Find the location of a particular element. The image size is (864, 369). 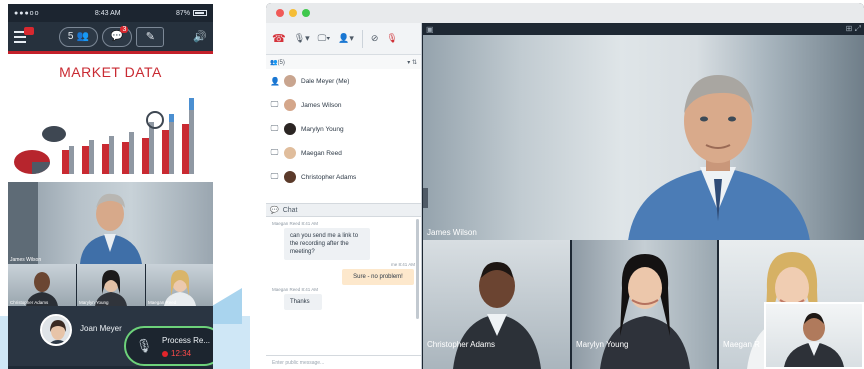

phone-main-video: James Wilson is located at coordinates (110, 223).